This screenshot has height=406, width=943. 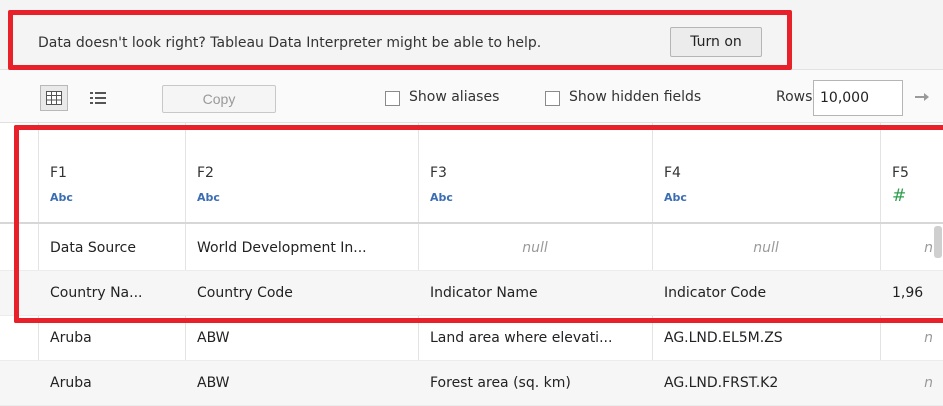 What do you see at coordinates (392, 98) in the screenshot?
I see `show-aliases-checkbox` at bounding box center [392, 98].